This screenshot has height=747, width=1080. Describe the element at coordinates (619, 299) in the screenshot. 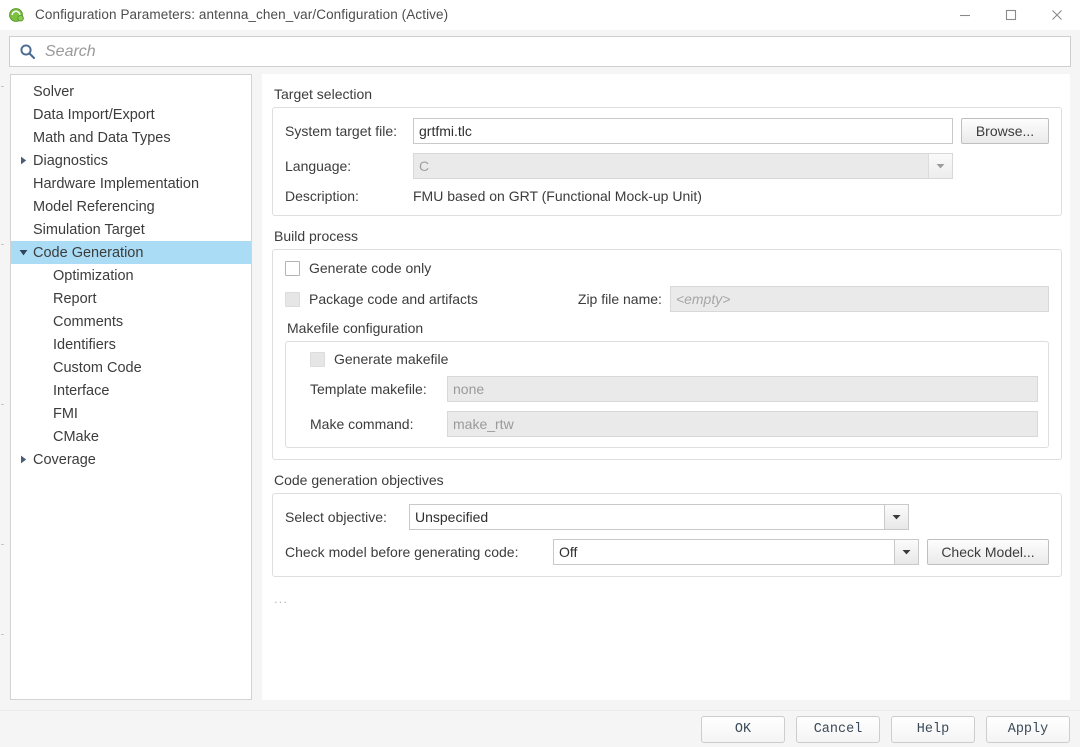

I see `zip-file-name-label: Zip file name:` at that location.